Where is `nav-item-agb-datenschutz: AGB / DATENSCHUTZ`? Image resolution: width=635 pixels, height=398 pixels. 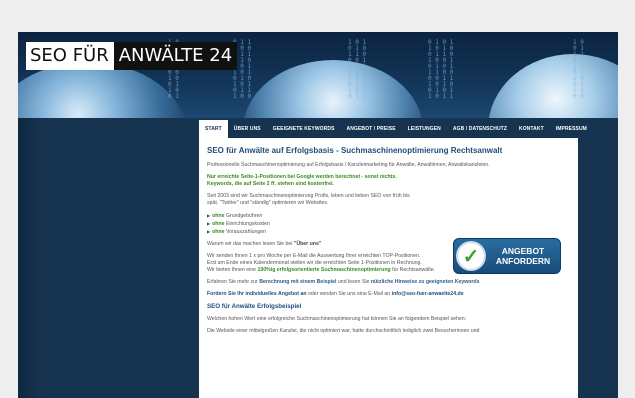
nav-item-agb-datenschutz: AGB / DATENSCHUTZ is located at coordinates (480, 129).